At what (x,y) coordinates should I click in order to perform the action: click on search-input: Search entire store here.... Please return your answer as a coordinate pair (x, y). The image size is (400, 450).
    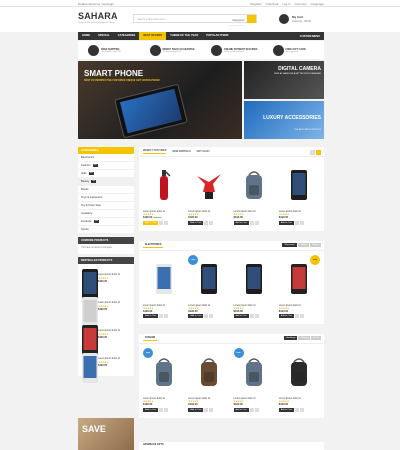
    Looking at the image, I should click on (152, 19).